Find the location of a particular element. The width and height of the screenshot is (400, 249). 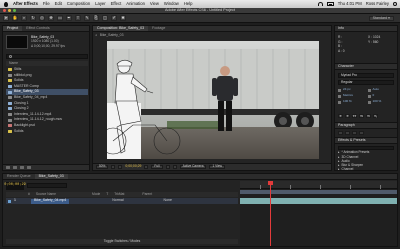

new-composition-icon is located at coordinates (22, 167).